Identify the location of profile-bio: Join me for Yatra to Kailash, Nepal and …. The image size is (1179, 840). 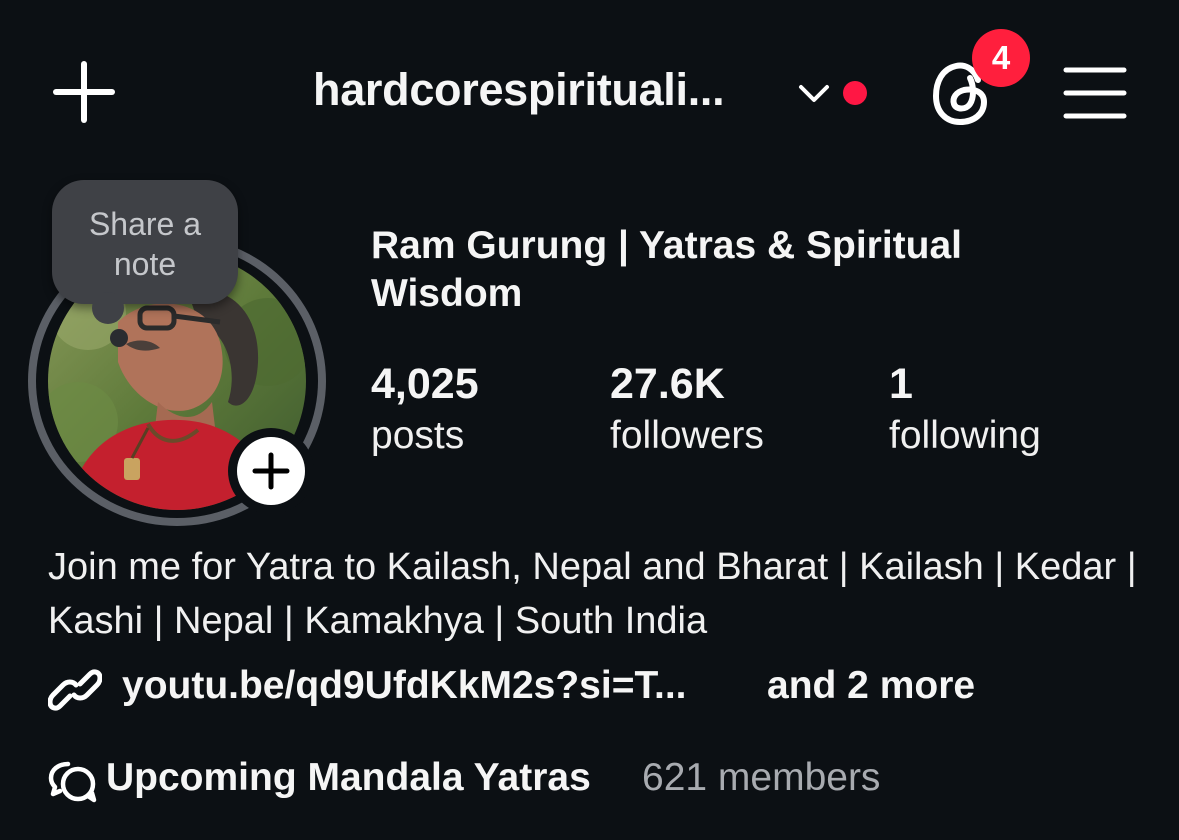
(592, 594).